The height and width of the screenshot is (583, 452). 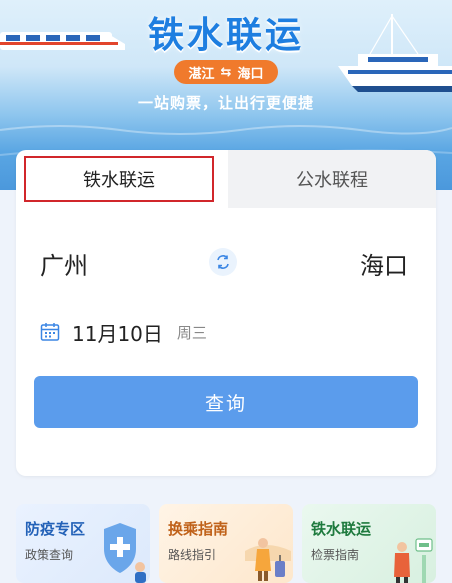 I want to click on tab-road-water: 公水联程, so click(x=332, y=179).